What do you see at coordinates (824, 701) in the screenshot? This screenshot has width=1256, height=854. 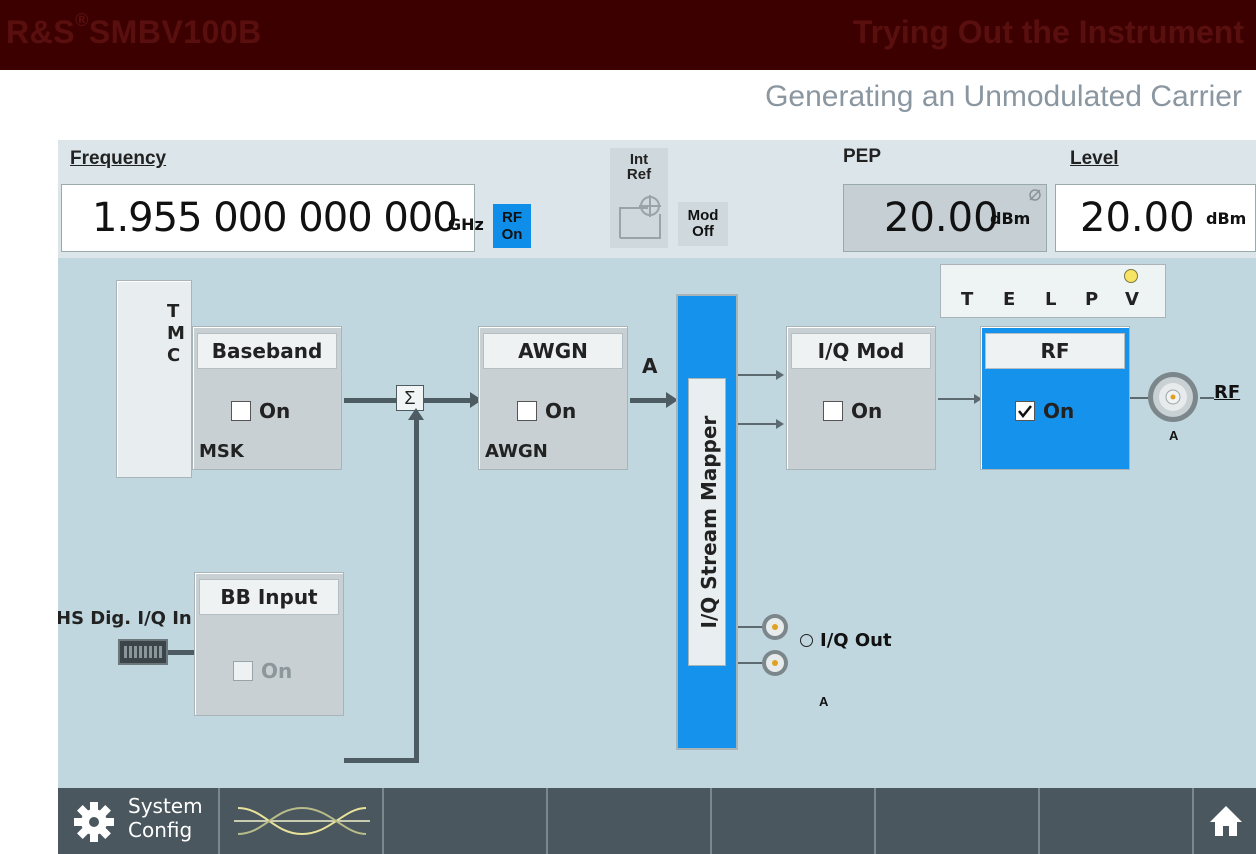 I see `iq-out-path: A` at bounding box center [824, 701].